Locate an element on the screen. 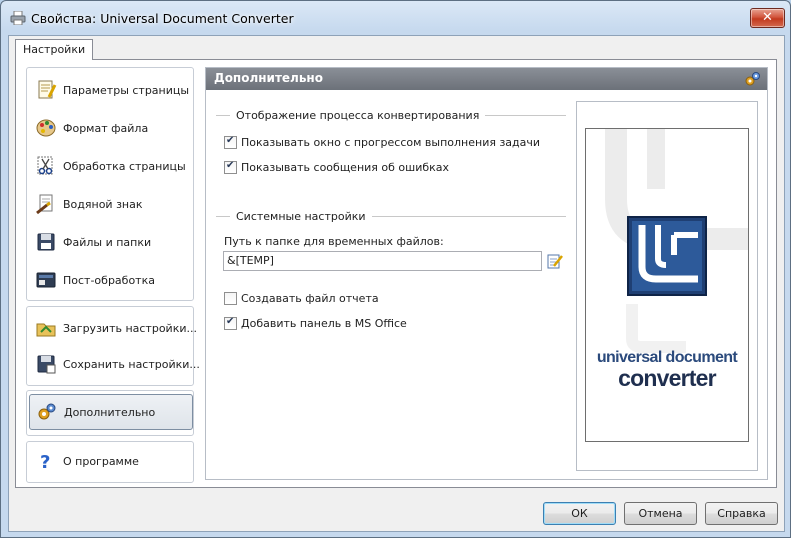  sidebar-item-files-folders: Файлы и папки is located at coordinates (111, 242).